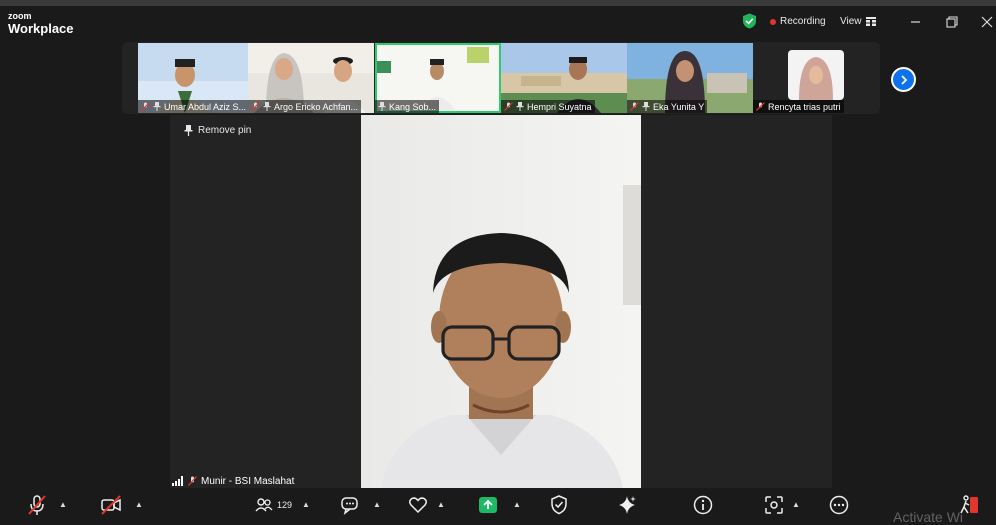 This screenshot has width=996, height=525. I want to click on host-tools-button, so click(559, 505).